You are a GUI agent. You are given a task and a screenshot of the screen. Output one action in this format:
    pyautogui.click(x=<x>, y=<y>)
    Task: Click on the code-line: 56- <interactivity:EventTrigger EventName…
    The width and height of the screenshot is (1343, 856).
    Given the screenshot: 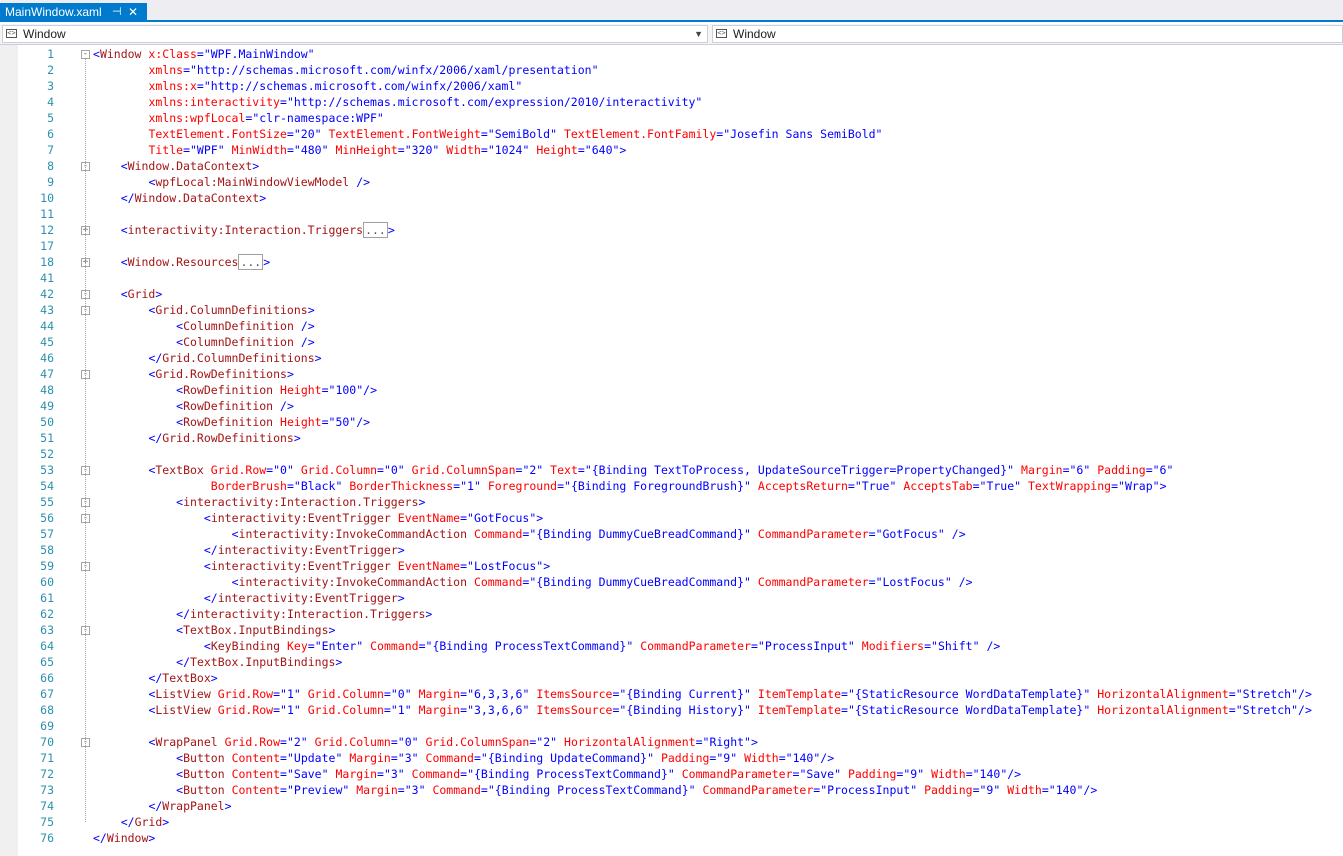 What is the action you would take?
    pyautogui.click(x=671, y=518)
    